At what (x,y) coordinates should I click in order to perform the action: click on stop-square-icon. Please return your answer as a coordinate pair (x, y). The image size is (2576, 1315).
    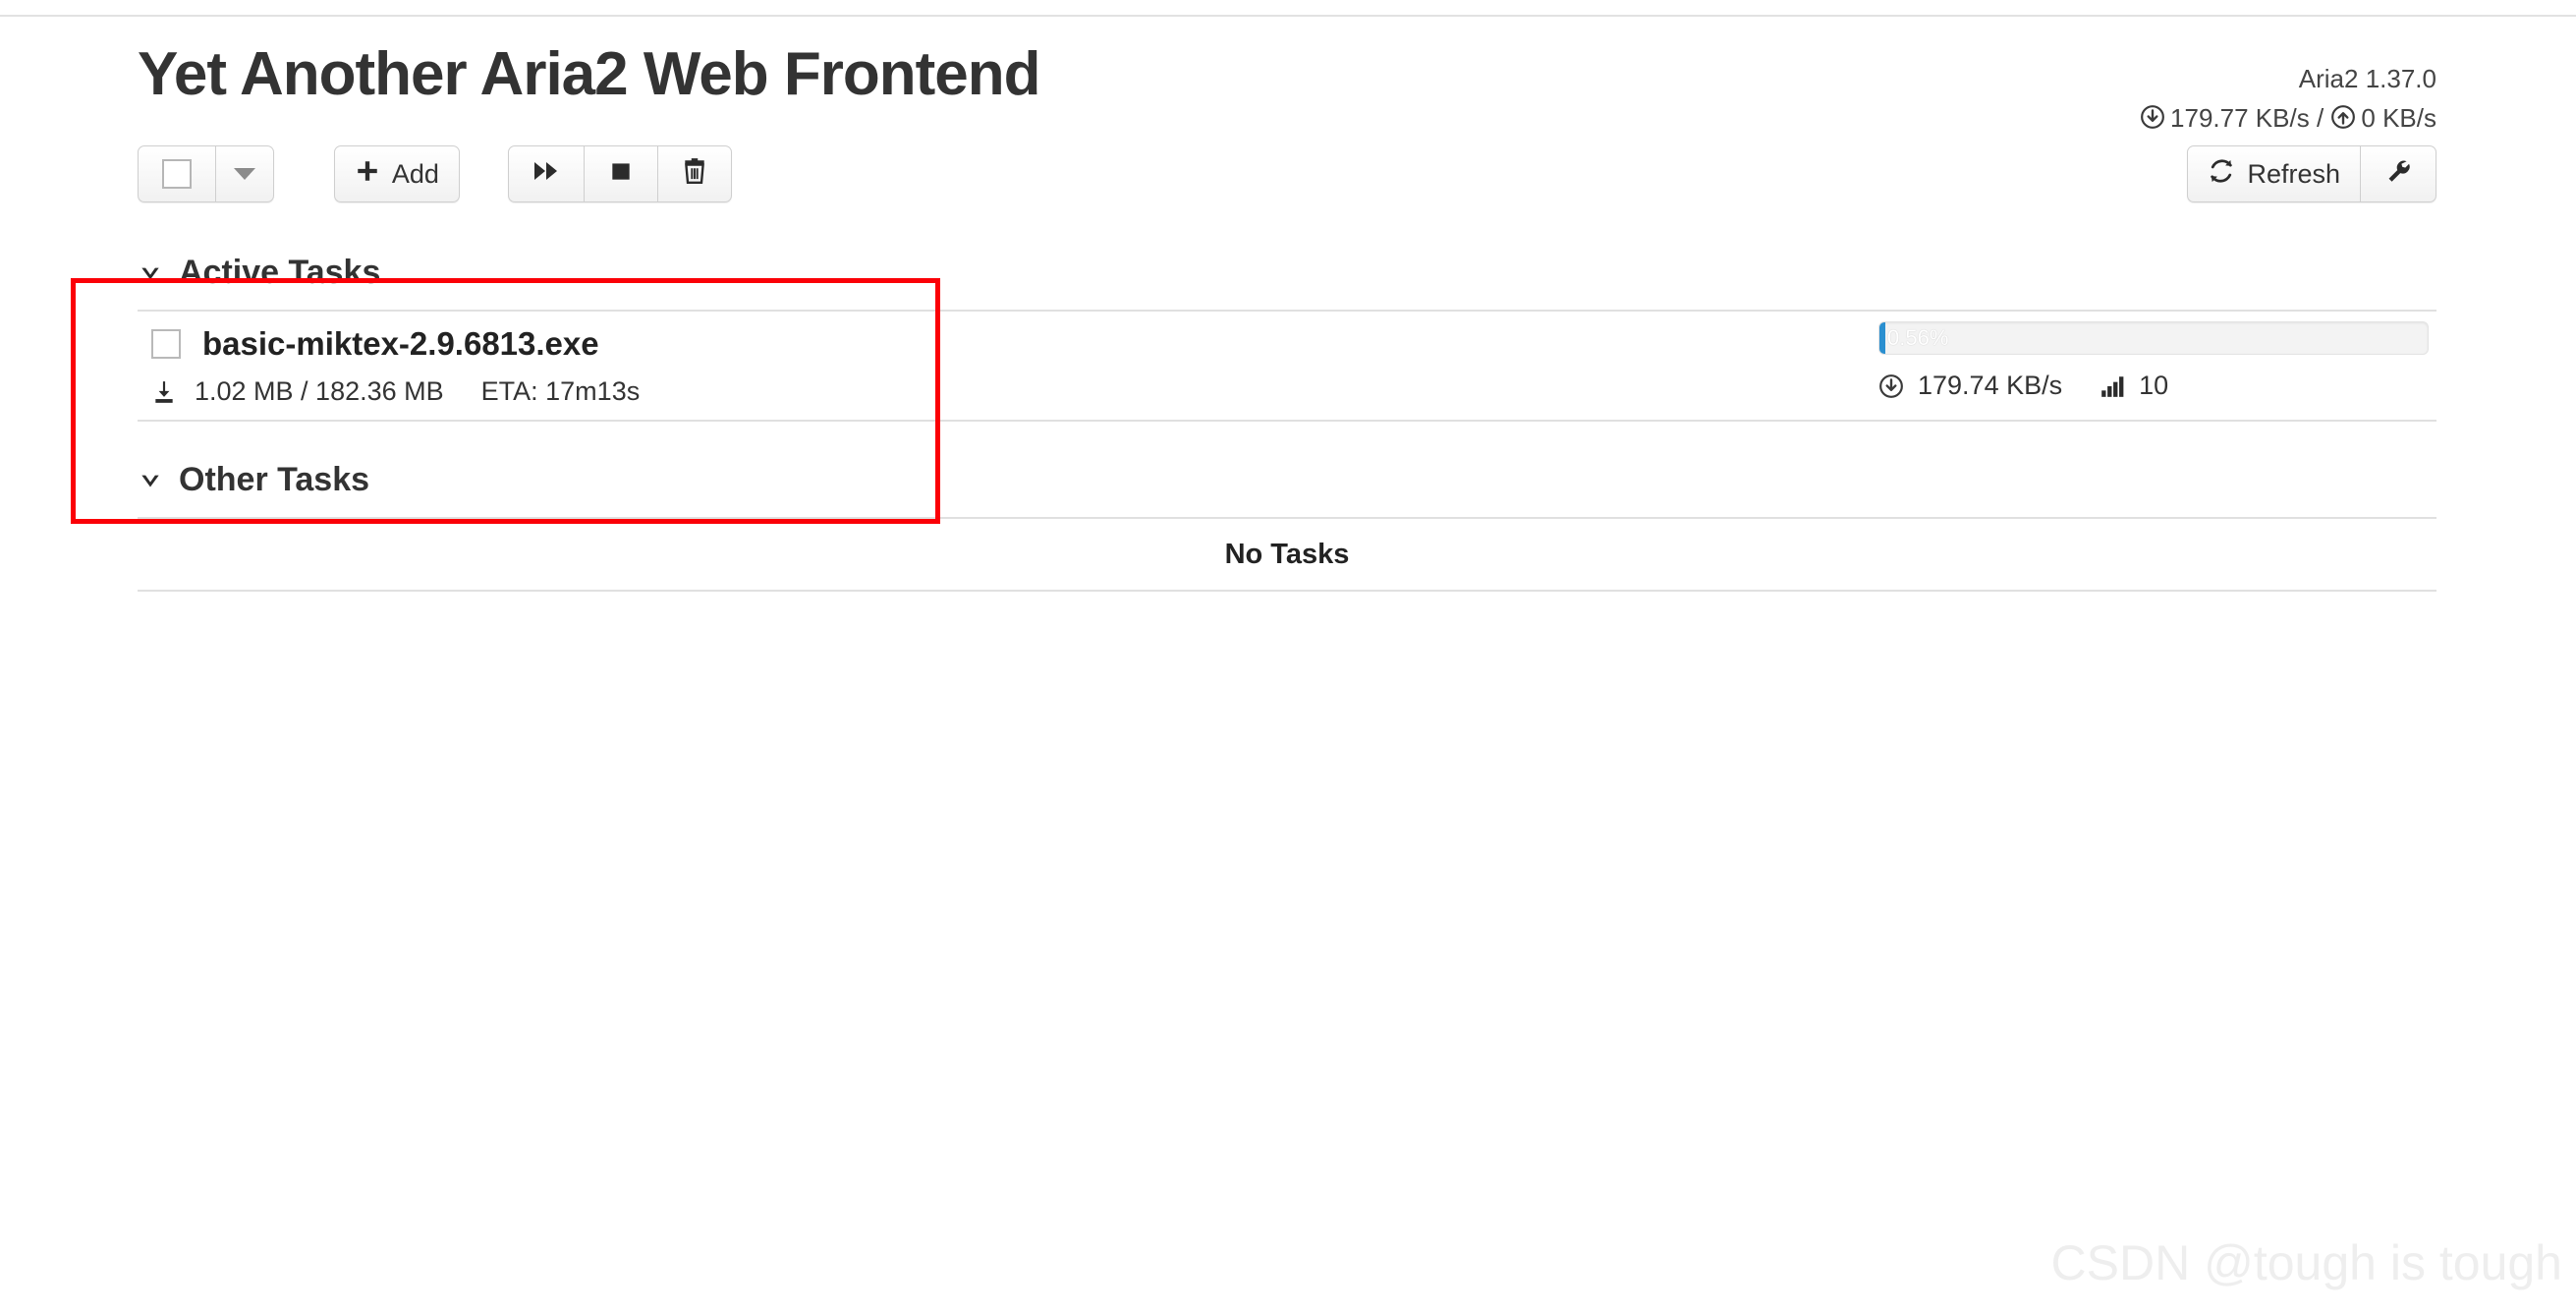
    Looking at the image, I should click on (621, 174).